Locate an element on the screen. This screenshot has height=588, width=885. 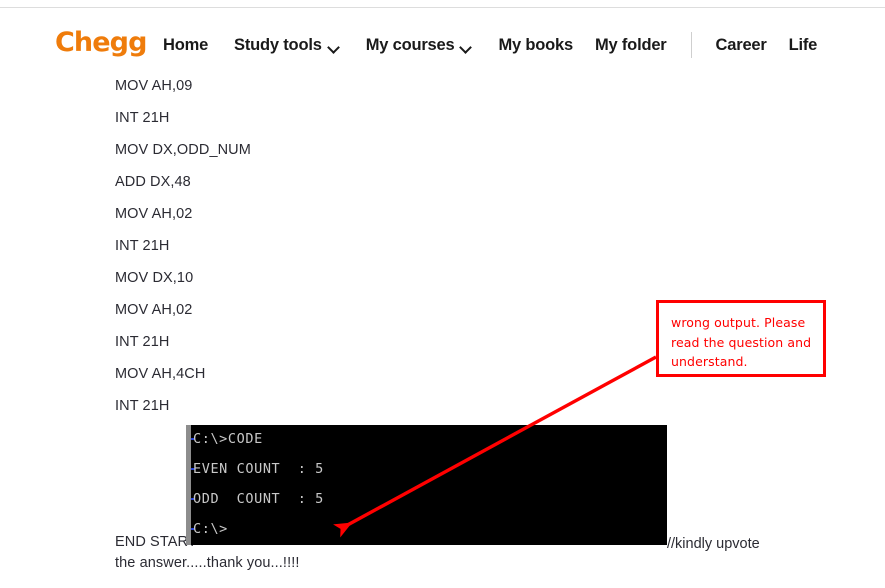
nav-item-my-courses: My courses is located at coordinates (419, 45).